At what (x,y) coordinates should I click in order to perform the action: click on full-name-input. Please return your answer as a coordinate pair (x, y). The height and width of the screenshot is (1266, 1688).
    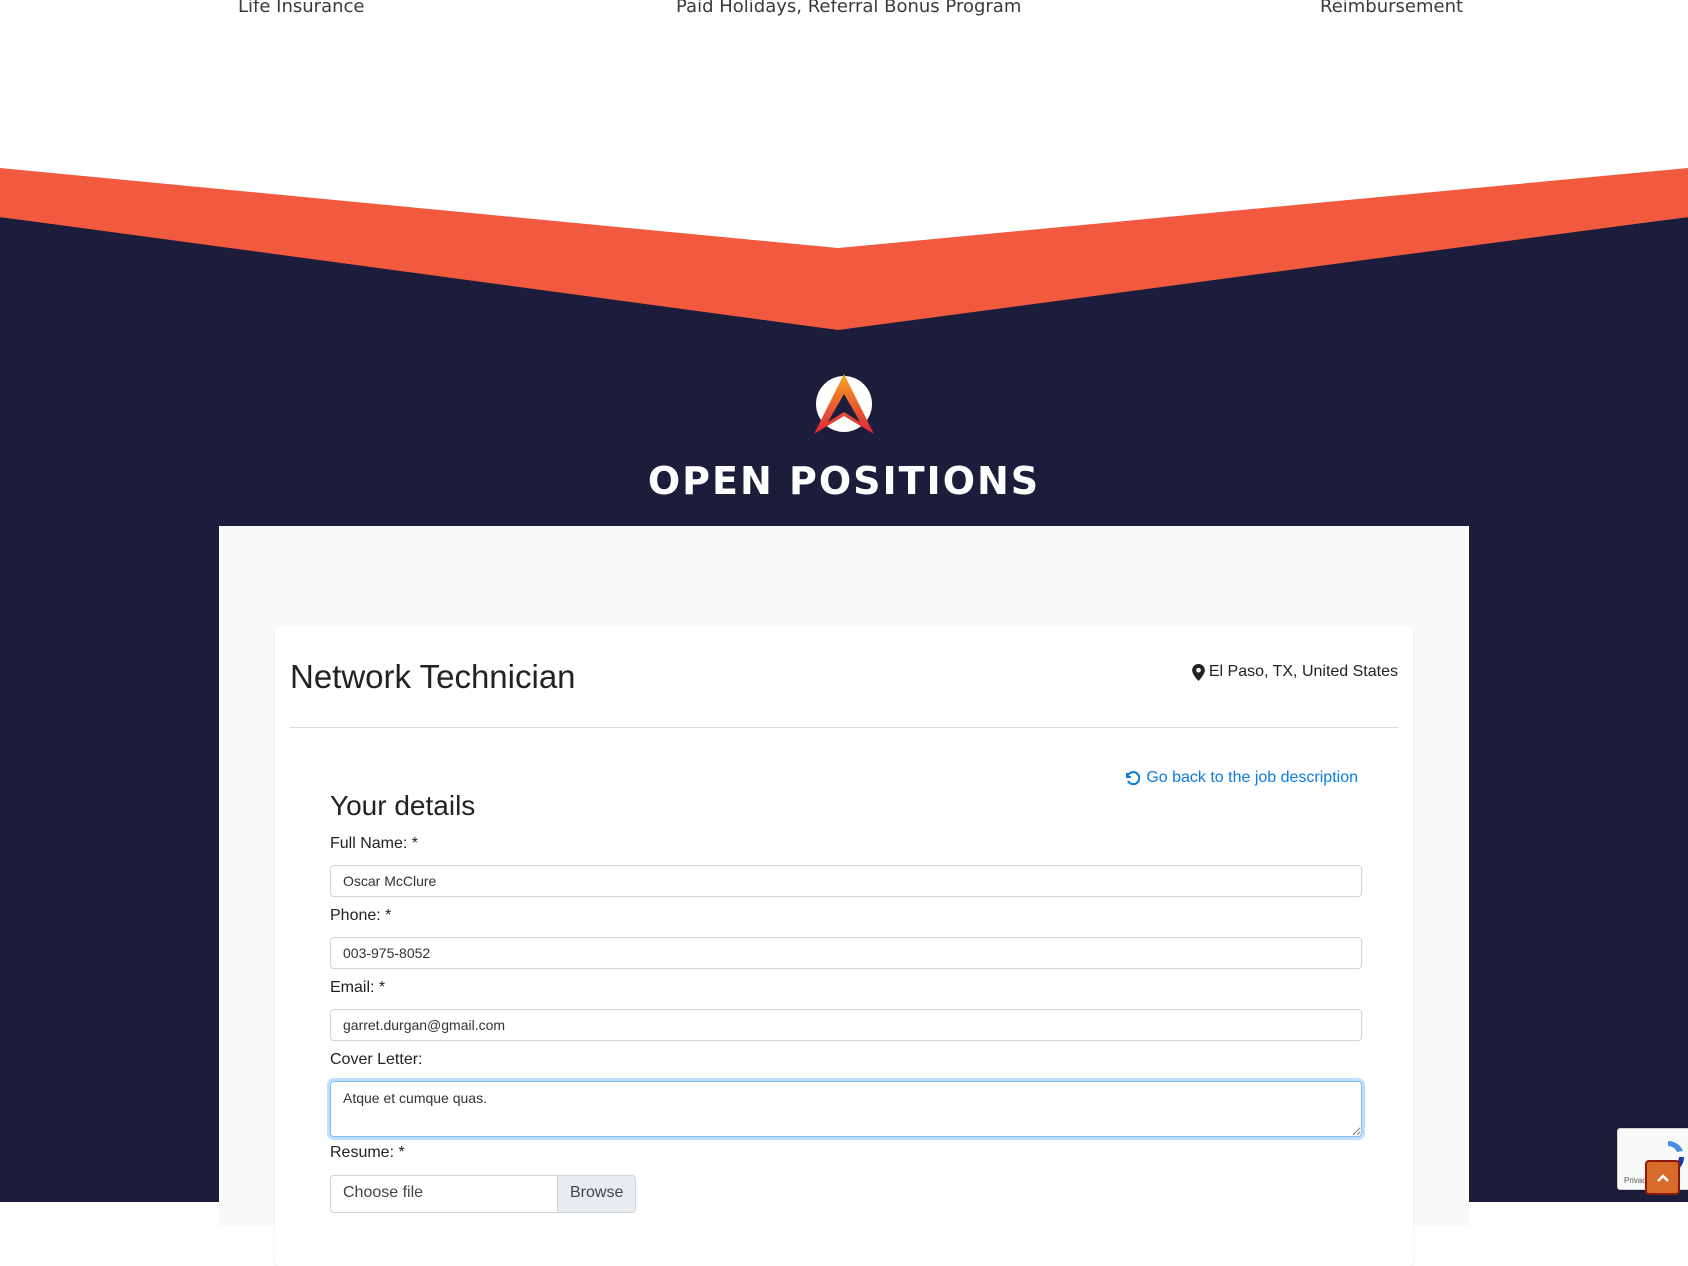
    Looking at the image, I should click on (846, 881).